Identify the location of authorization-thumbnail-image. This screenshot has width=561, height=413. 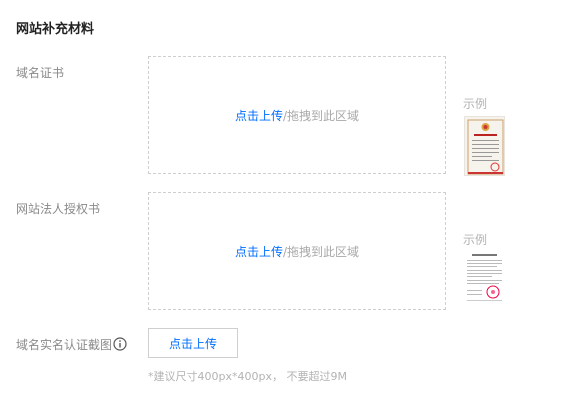
(484, 280).